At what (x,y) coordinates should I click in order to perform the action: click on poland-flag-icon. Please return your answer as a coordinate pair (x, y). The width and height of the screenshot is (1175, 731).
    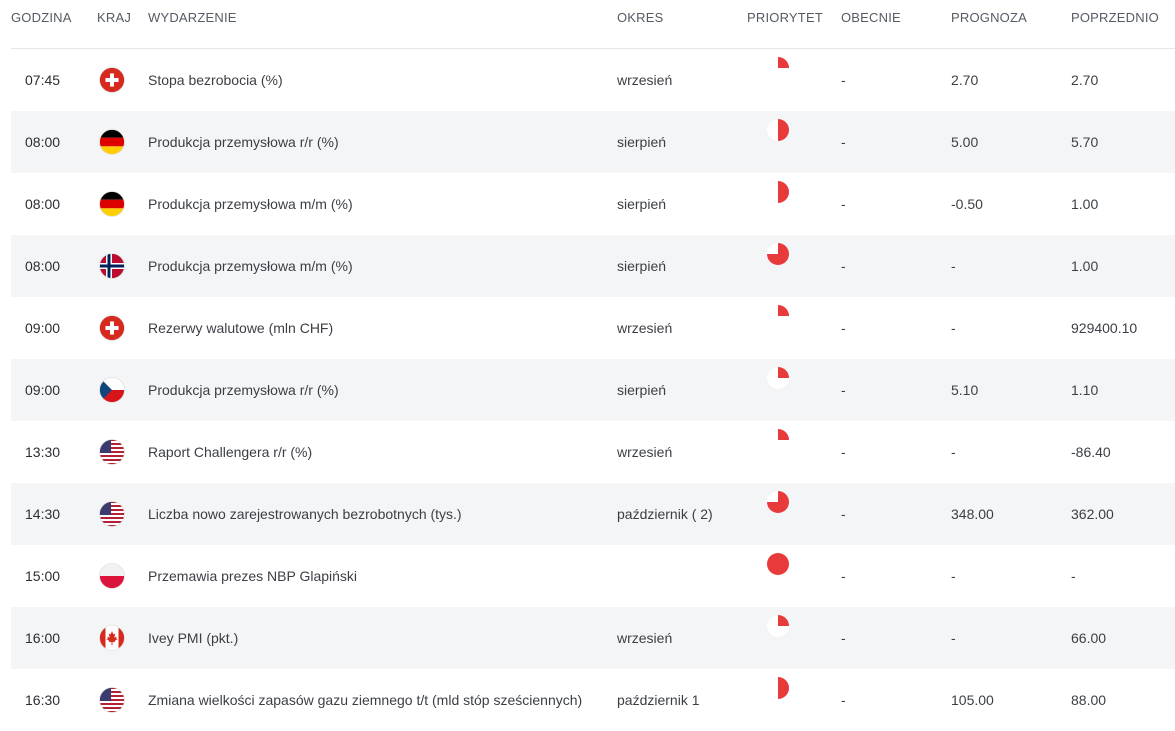
    Looking at the image, I should click on (112, 576).